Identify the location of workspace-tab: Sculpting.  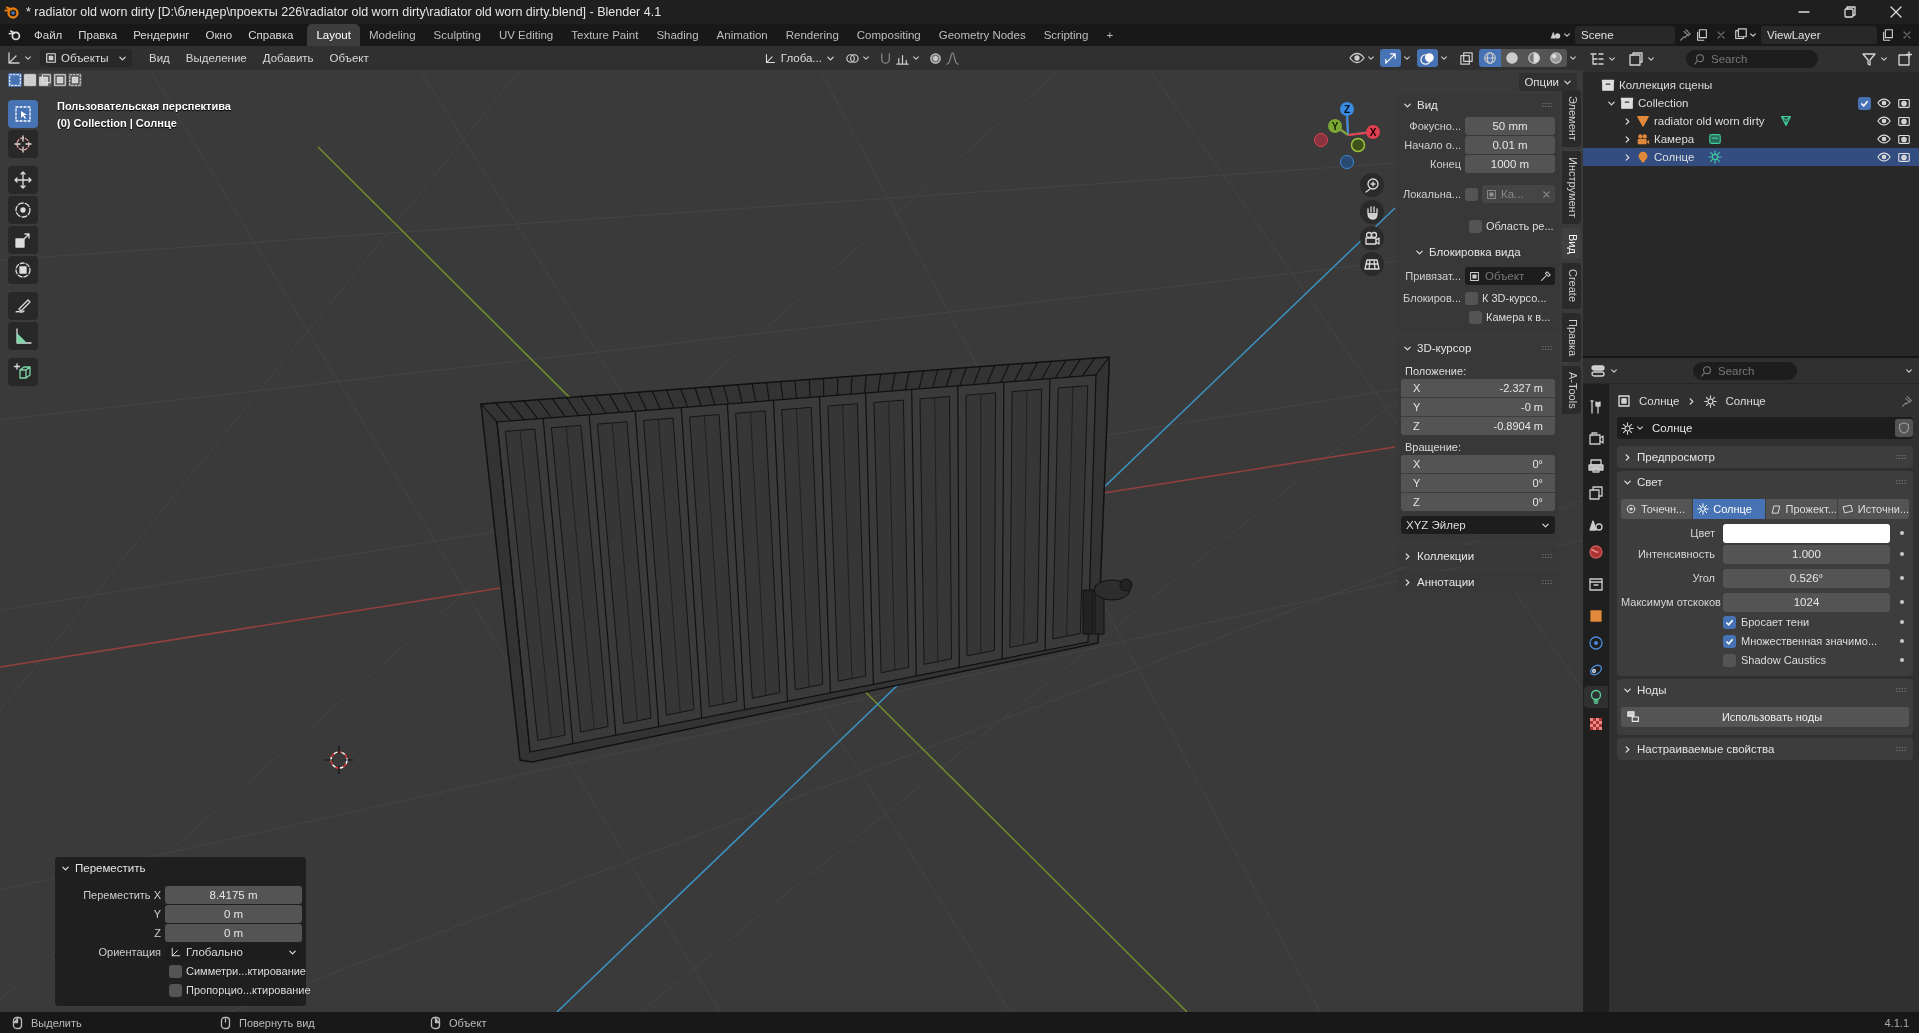
(457, 35).